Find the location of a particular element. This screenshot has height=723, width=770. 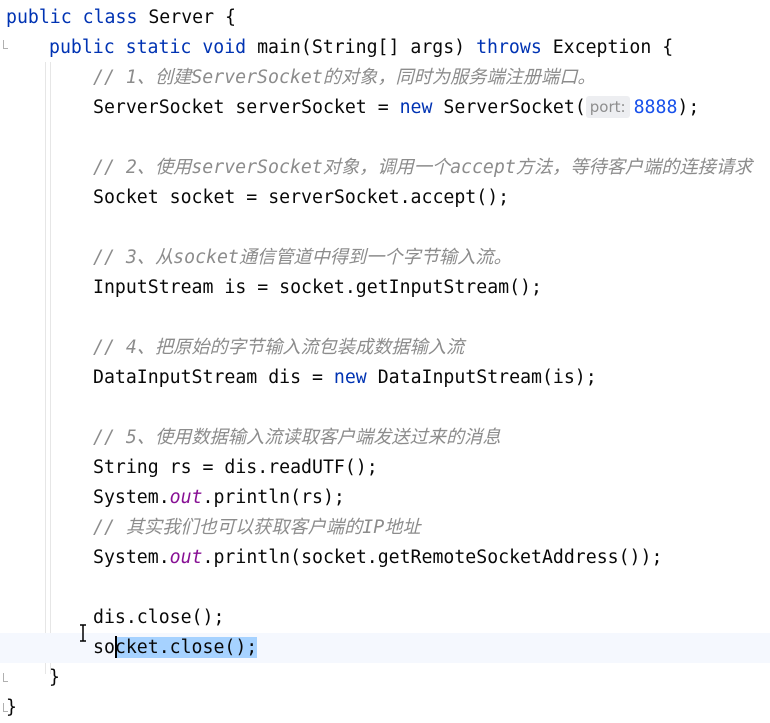

code-token: String rs = dis.readUTF(); is located at coordinates (235, 467).